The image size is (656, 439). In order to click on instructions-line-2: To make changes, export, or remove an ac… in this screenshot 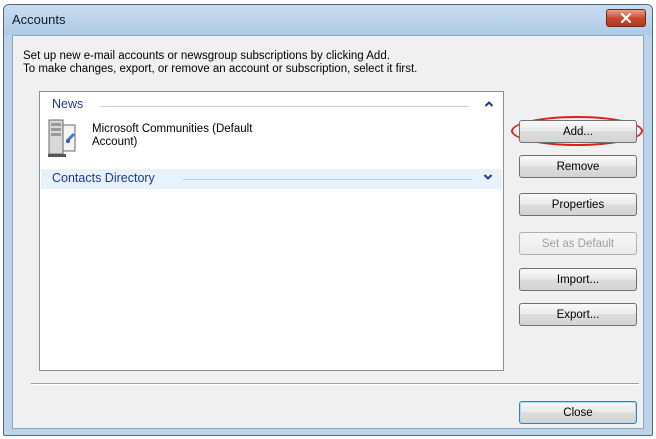, I will do `click(220, 69)`.